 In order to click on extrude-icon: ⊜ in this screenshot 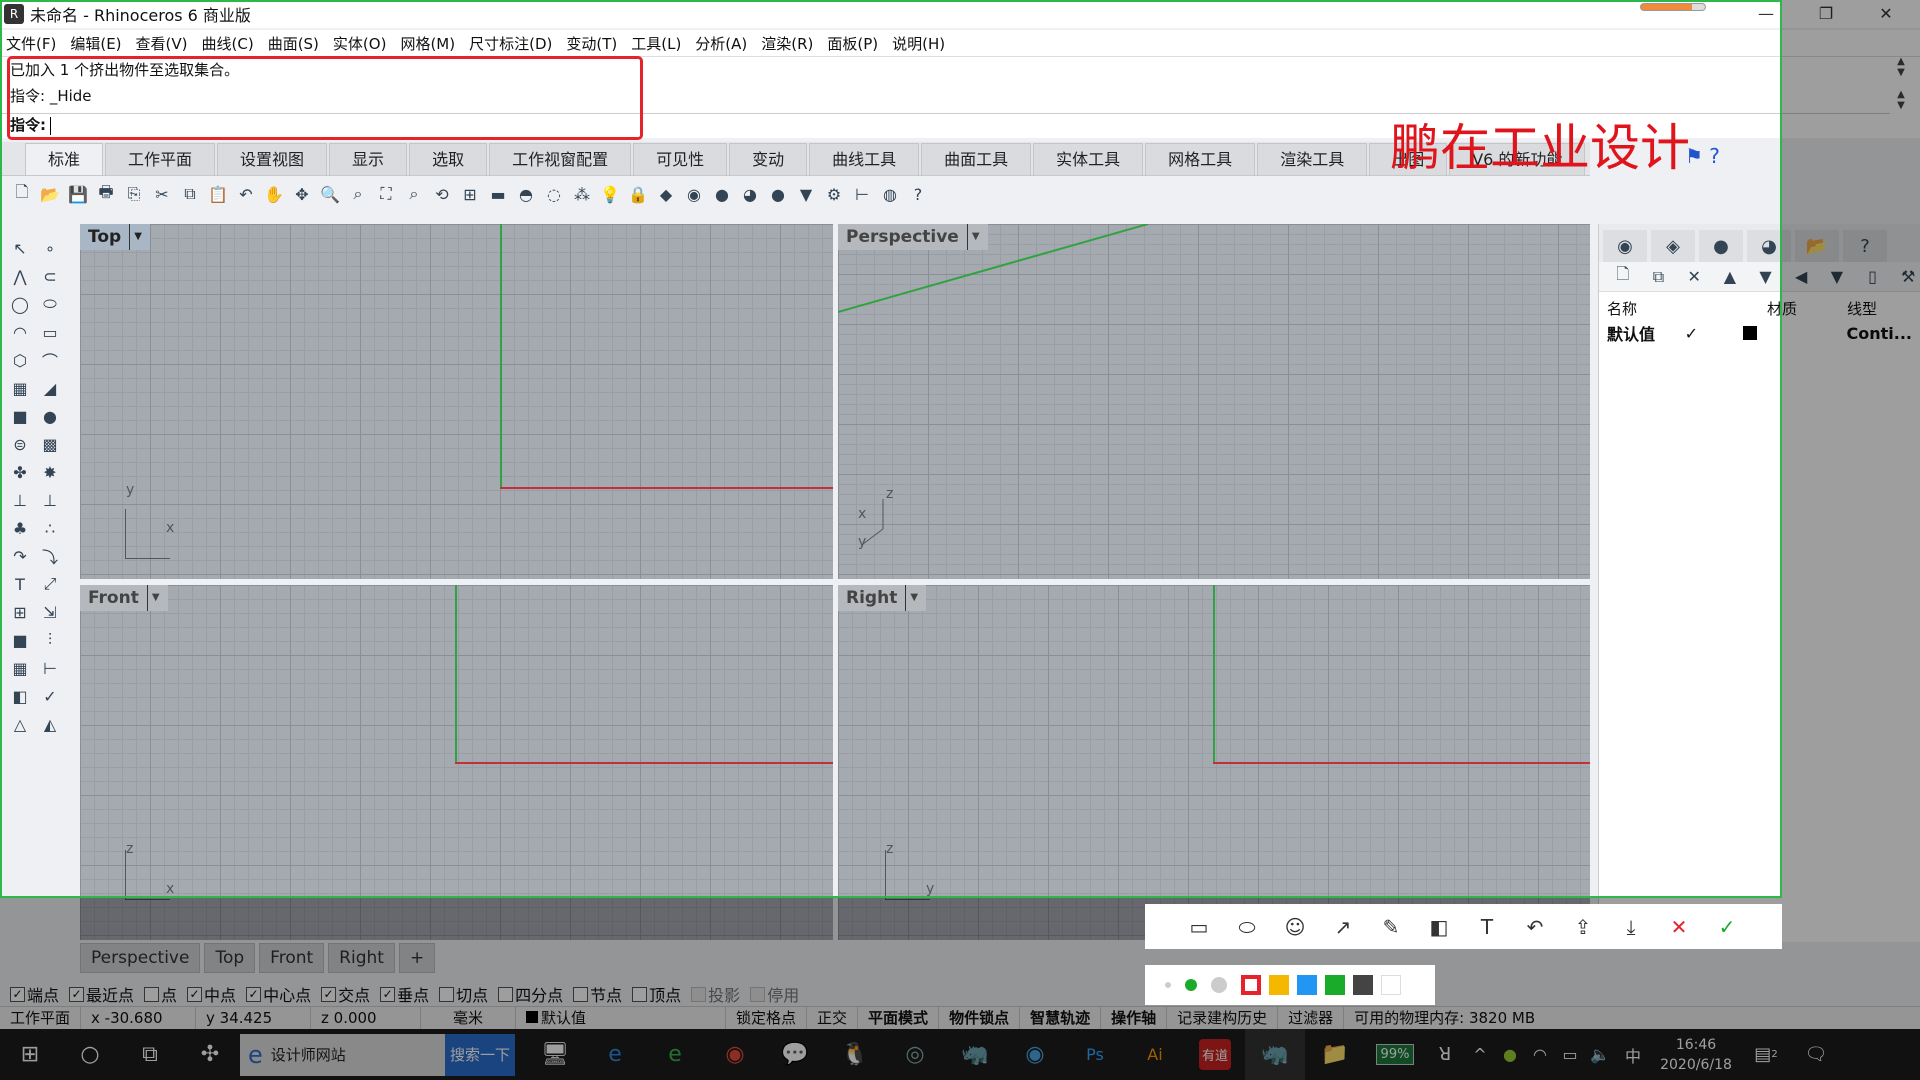, I will do `click(20, 444)`.